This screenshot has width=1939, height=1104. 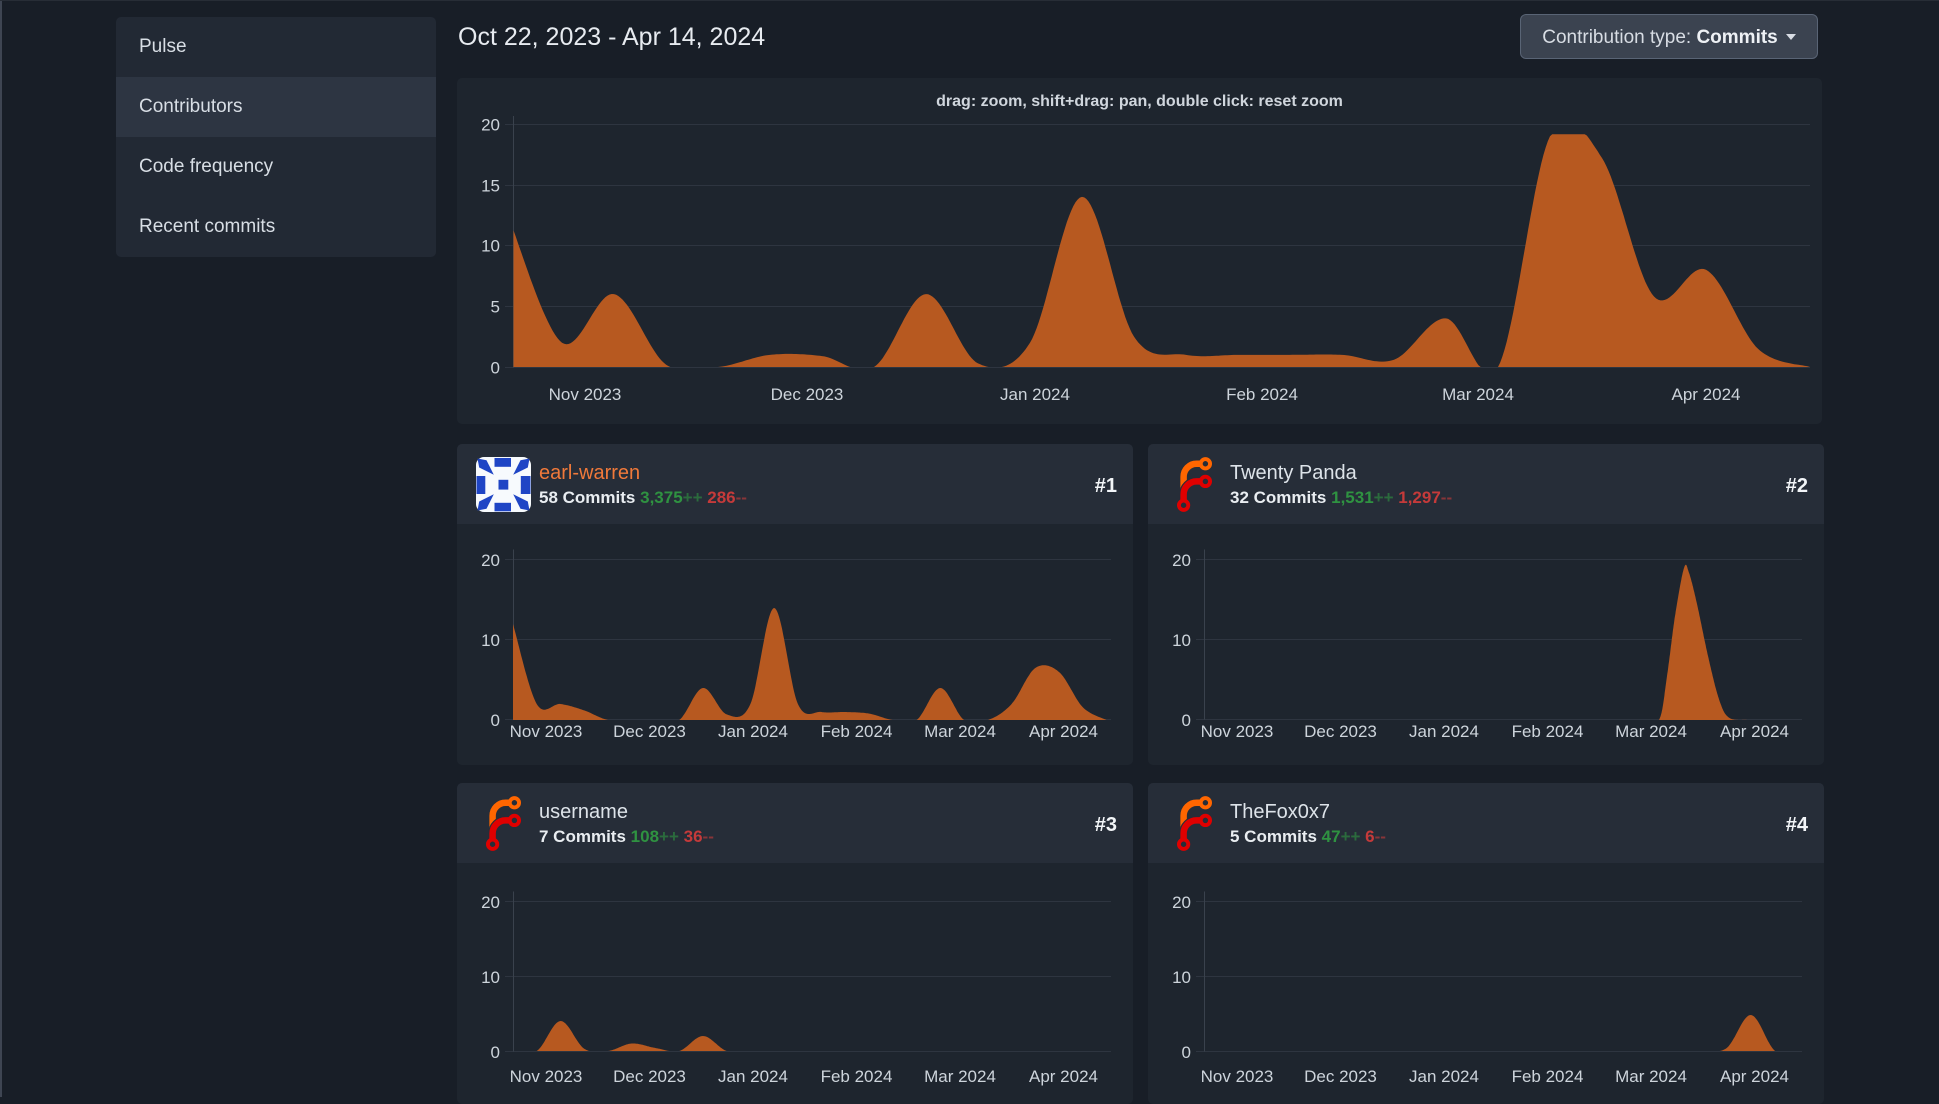 What do you see at coordinates (490, 186) in the screenshot?
I see `svg-text: 15` at bounding box center [490, 186].